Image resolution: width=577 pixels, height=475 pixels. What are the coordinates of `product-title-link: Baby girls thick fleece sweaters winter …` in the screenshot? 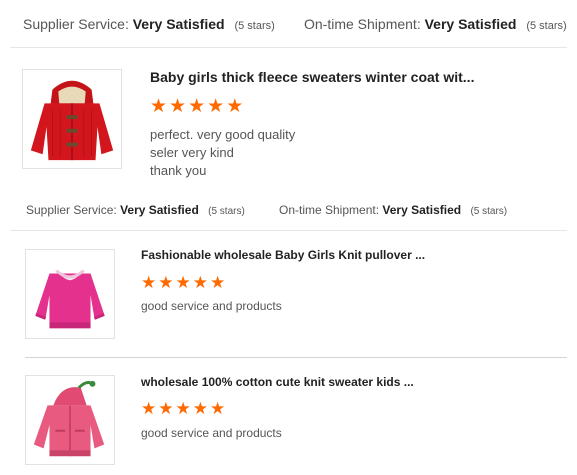 It's located at (312, 77).